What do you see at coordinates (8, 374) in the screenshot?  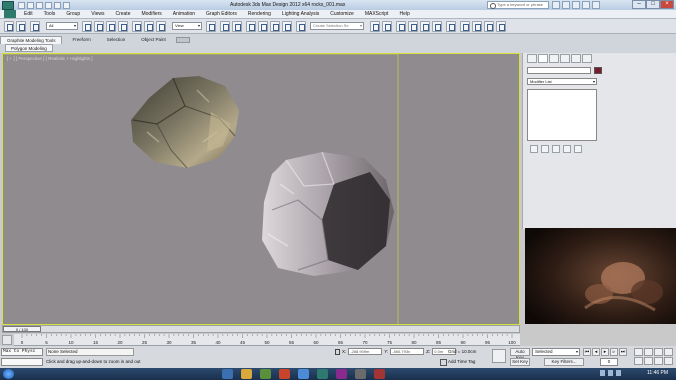 I see `start-button-icon` at bounding box center [8, 374].